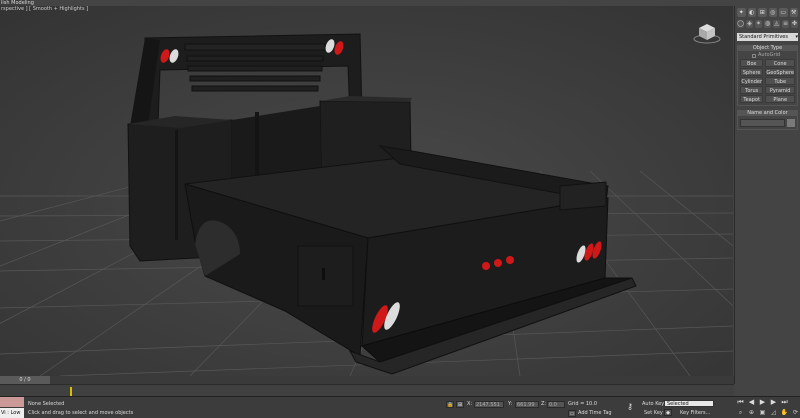 This screenshot has width=800, height=418. Describe the element at coordinates (544, 404) in the screenshot. I see `z-label: Z:` at that location.